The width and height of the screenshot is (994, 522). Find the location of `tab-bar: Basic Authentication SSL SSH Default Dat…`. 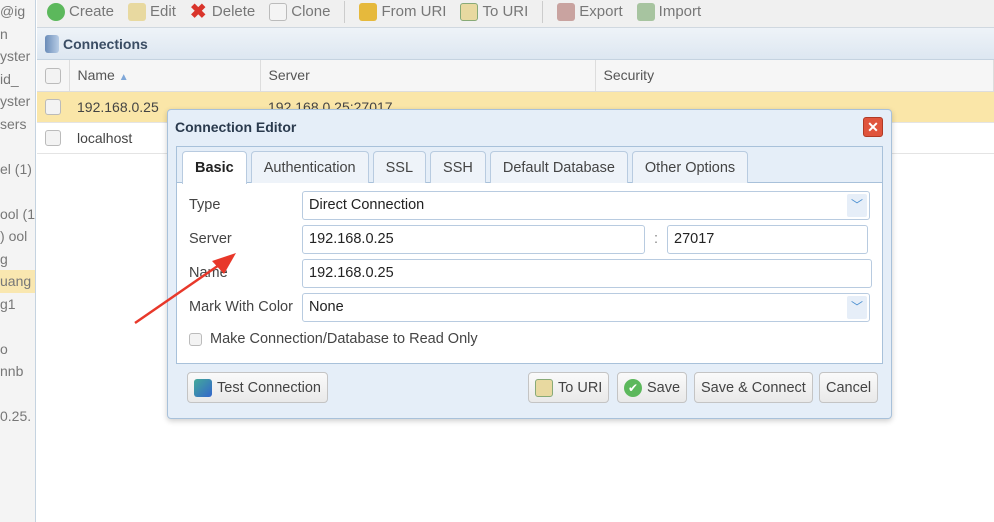

tab-bar: Basic Authentication SSL SSH Default Dat… is located at coordinates (529, 165).